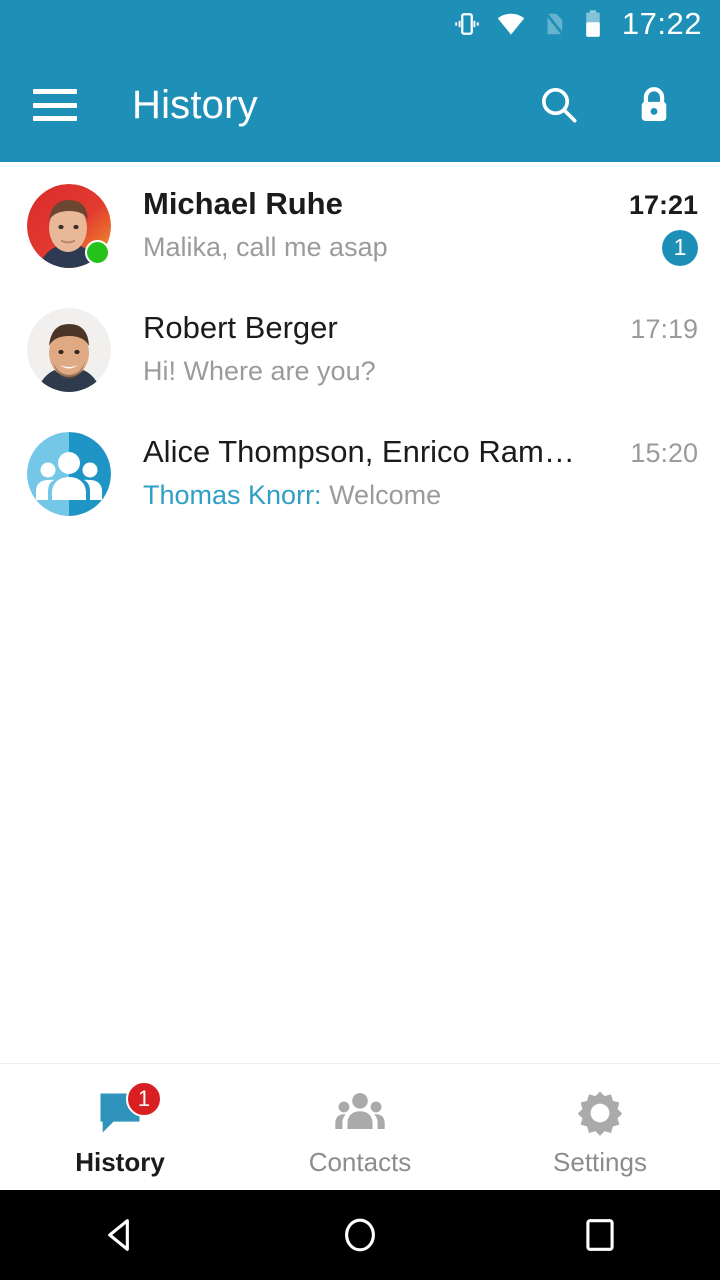 This screenshot has height=1280, width=720. What do you see at coordinates (661, 23) in the screenshot?
I see `status-bar-clock: 17:22` at bounding box center [661, 23].